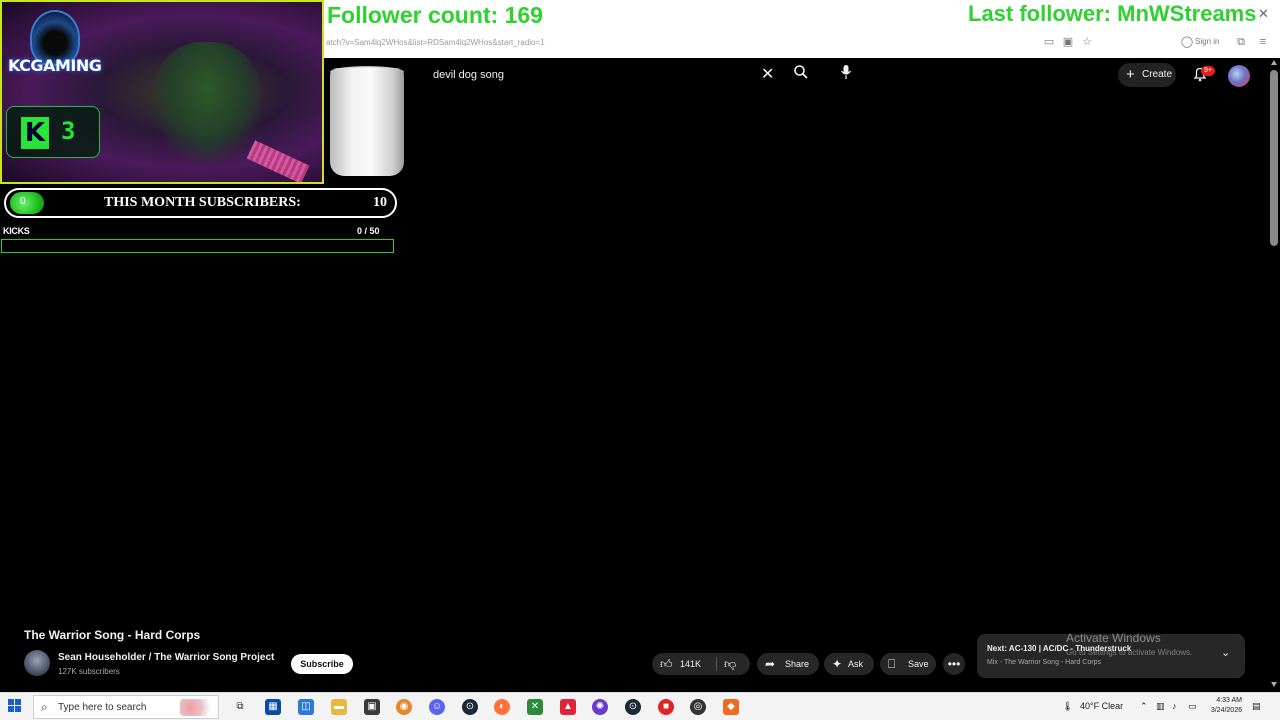 This screenshot has height=720, width=1280. Describe the element at coordinates (55, 55) in the screenshot. I see `kcgaming-logo: KCGAMING` at that location.